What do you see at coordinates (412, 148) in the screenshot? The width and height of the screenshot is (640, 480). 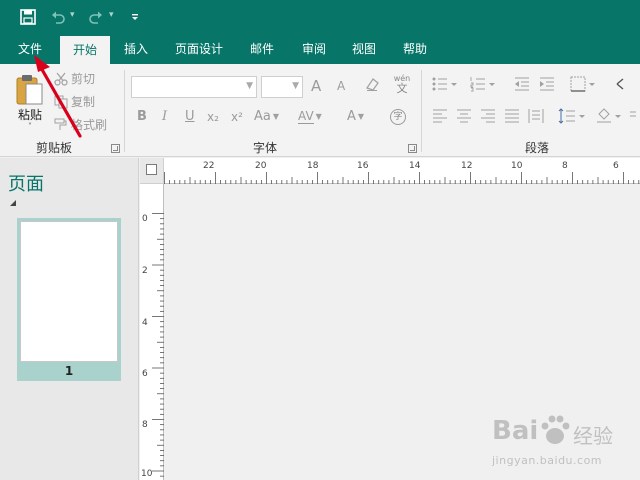 I see `font-launcher` at bounding box center [412, 148].